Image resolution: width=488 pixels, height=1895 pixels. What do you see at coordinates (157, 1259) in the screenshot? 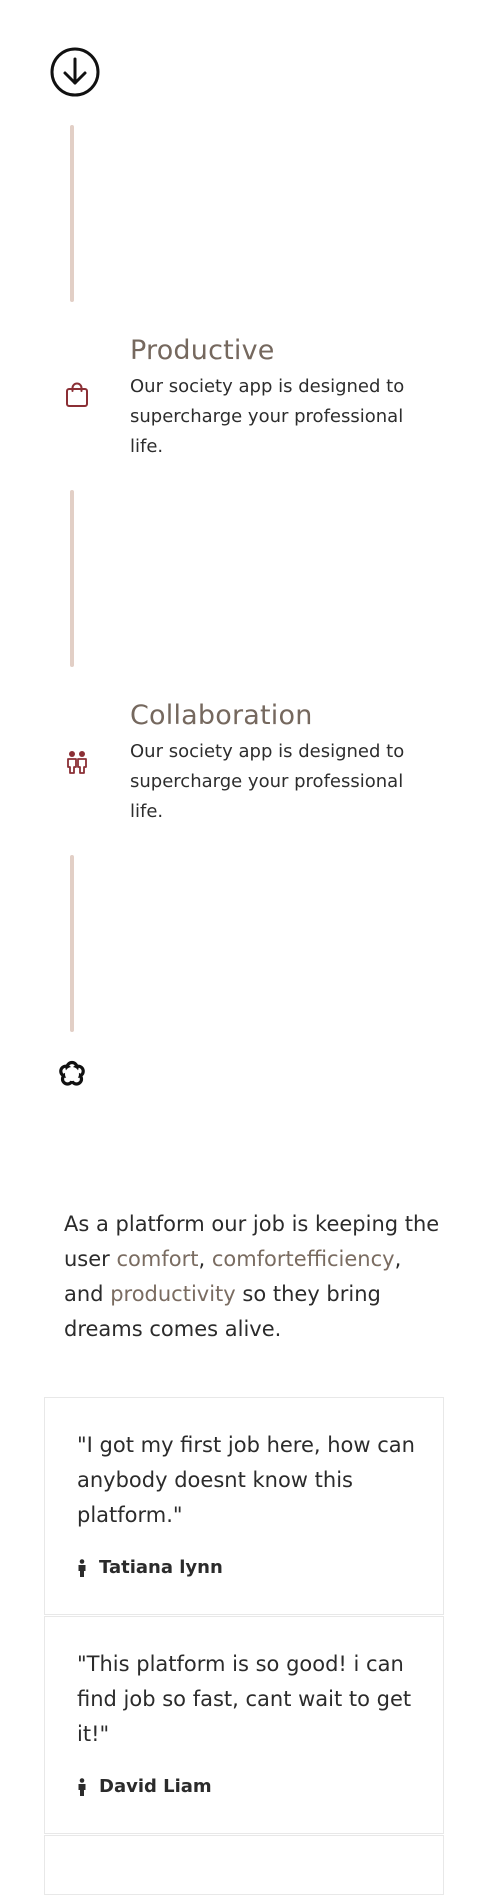
I see `highlight-comfort: comfort` at bounding box center [157, 1259].